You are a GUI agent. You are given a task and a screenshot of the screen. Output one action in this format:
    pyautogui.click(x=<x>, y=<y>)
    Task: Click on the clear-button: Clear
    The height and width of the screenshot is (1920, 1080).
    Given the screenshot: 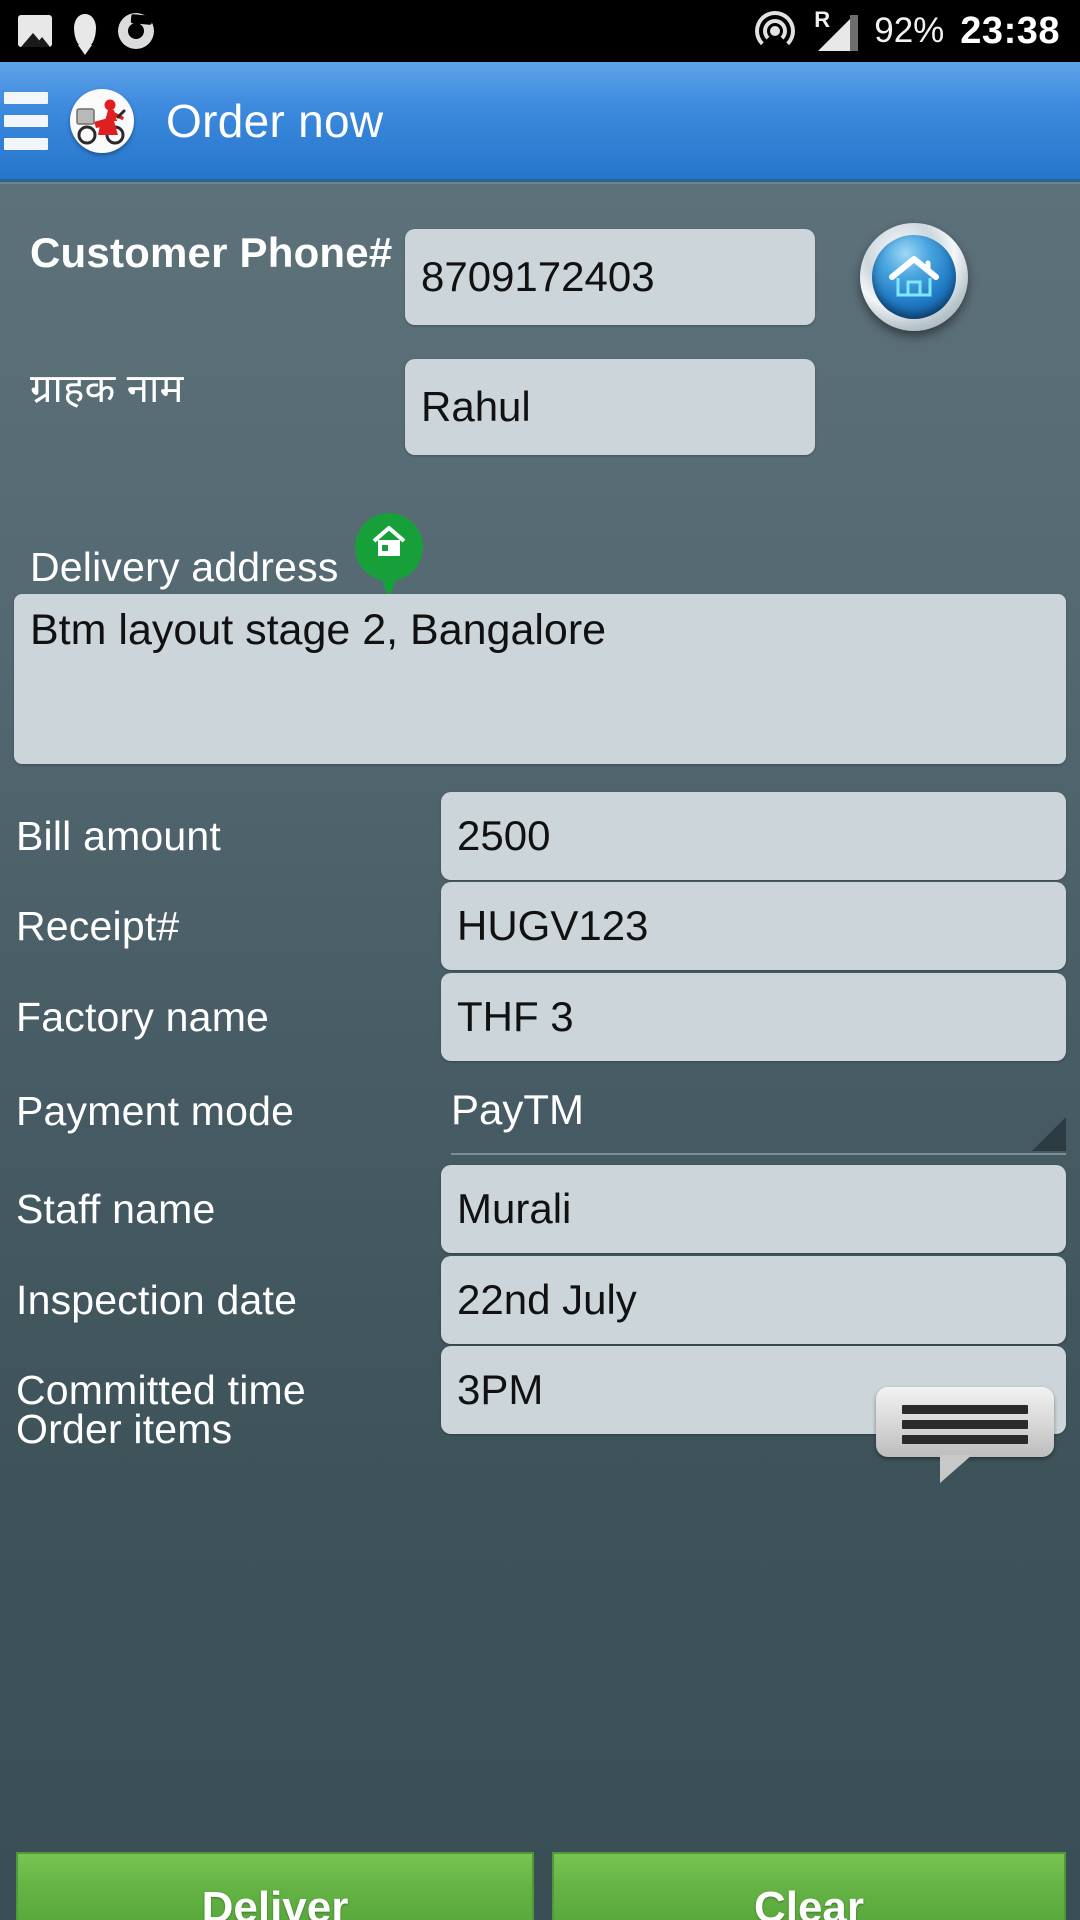 What is the action you would take?
    pyautogui.click(x=809, y=1886)
    